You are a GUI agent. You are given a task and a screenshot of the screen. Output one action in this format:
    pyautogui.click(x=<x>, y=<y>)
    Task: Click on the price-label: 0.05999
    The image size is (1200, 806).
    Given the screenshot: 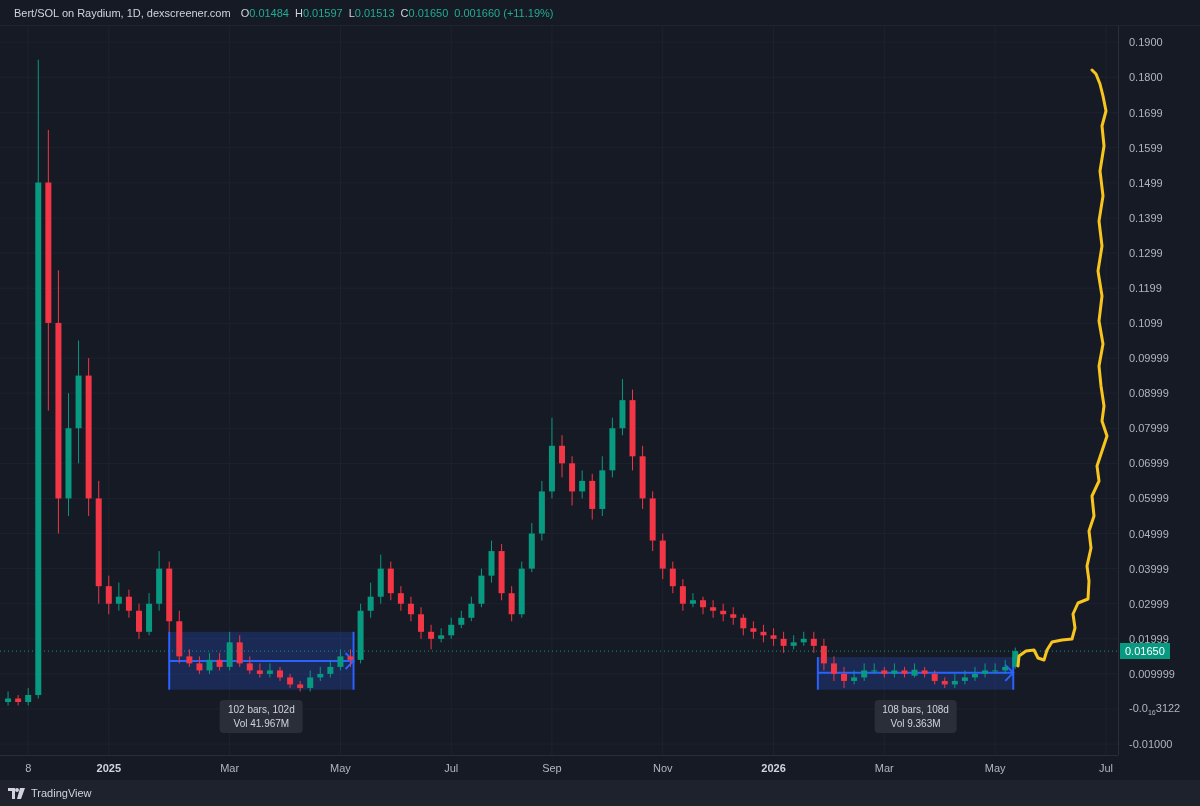 What is the action you would take?
    pyautogui.click(x=1149, y=498)
    